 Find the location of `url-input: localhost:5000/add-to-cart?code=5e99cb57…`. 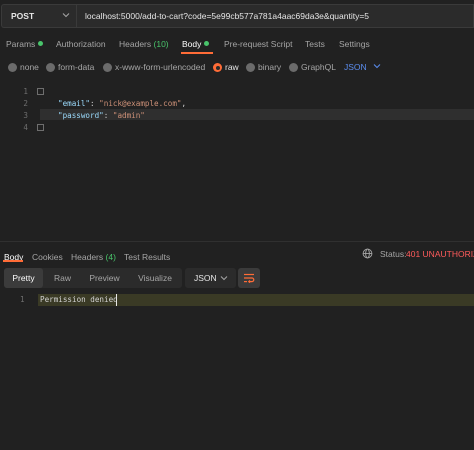

url-input: localhost:5000/add-to-cart?code=5e99cb57… is located at coordinates (275, 16).